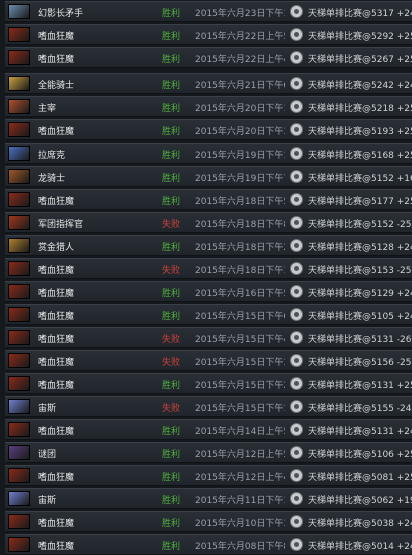 Image resolution: width=412 pixels, height=555 pixels. What do you see at coordinates (360, 271) in the screenshot?
I see `match-mode-mmr: 天梯单排比赛@5153 -25` at bounding box center [360, 271].